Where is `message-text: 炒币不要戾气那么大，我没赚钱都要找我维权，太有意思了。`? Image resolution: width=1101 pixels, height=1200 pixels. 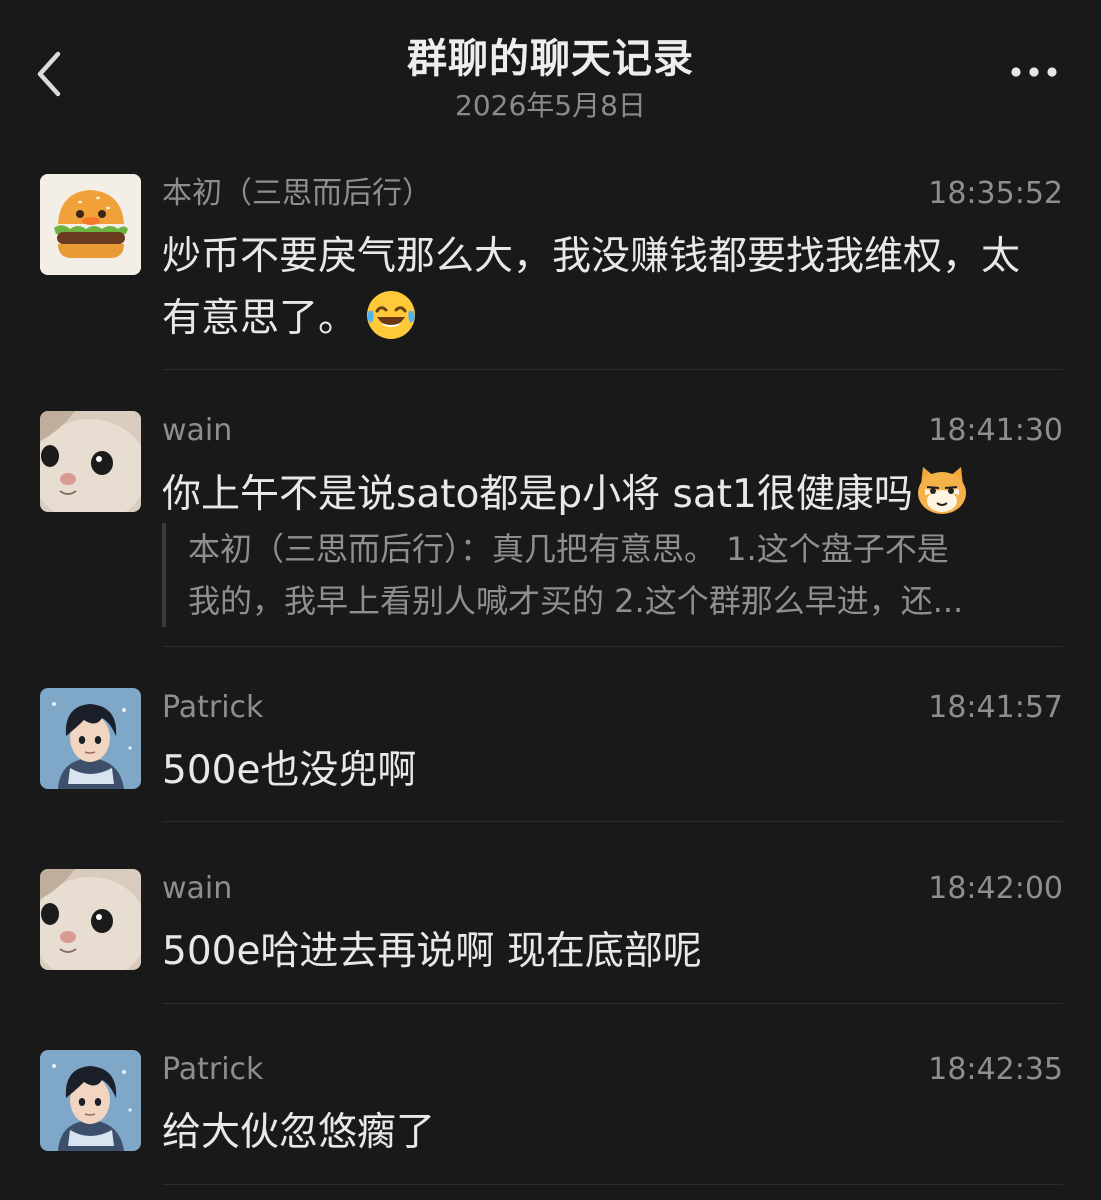
message-text: 炒币不要戾气那么大，我没赚钱都要找我维权，太有意思了。 is located at coordinates (602, 288).